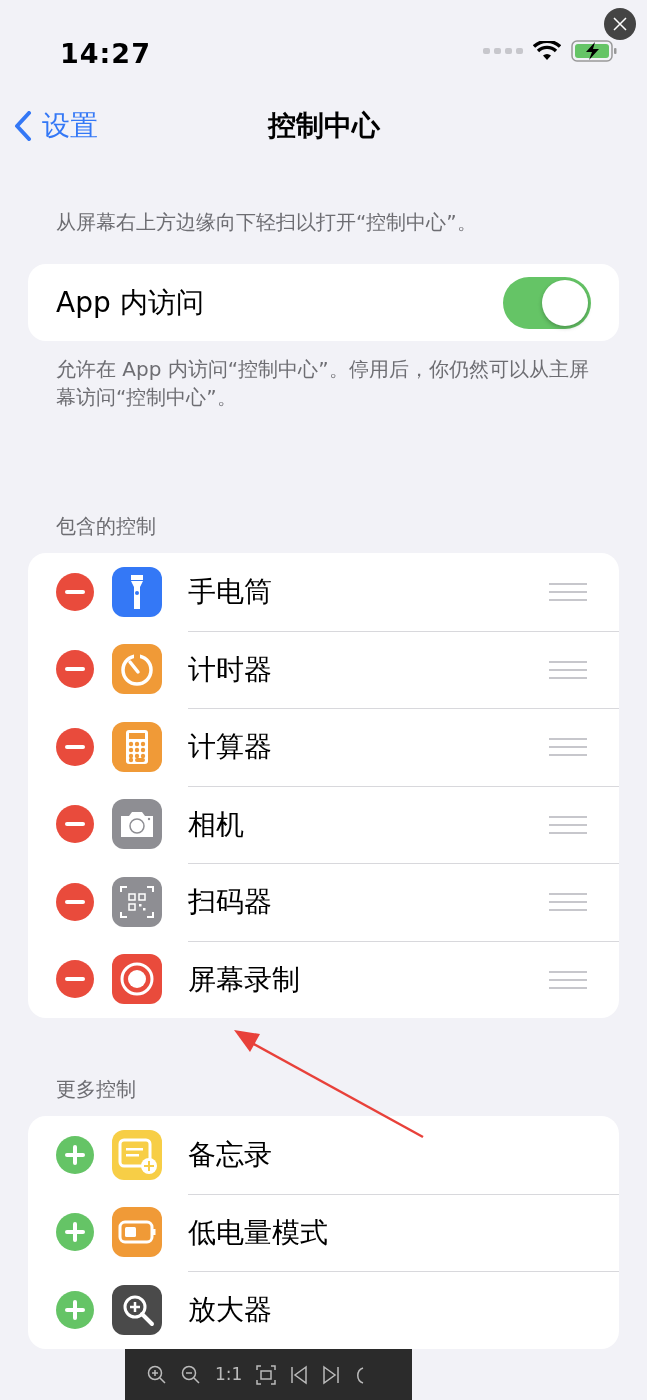 This screenshot has width=647, height=1400. I want to click on wifi-icon, so click(547, 51).